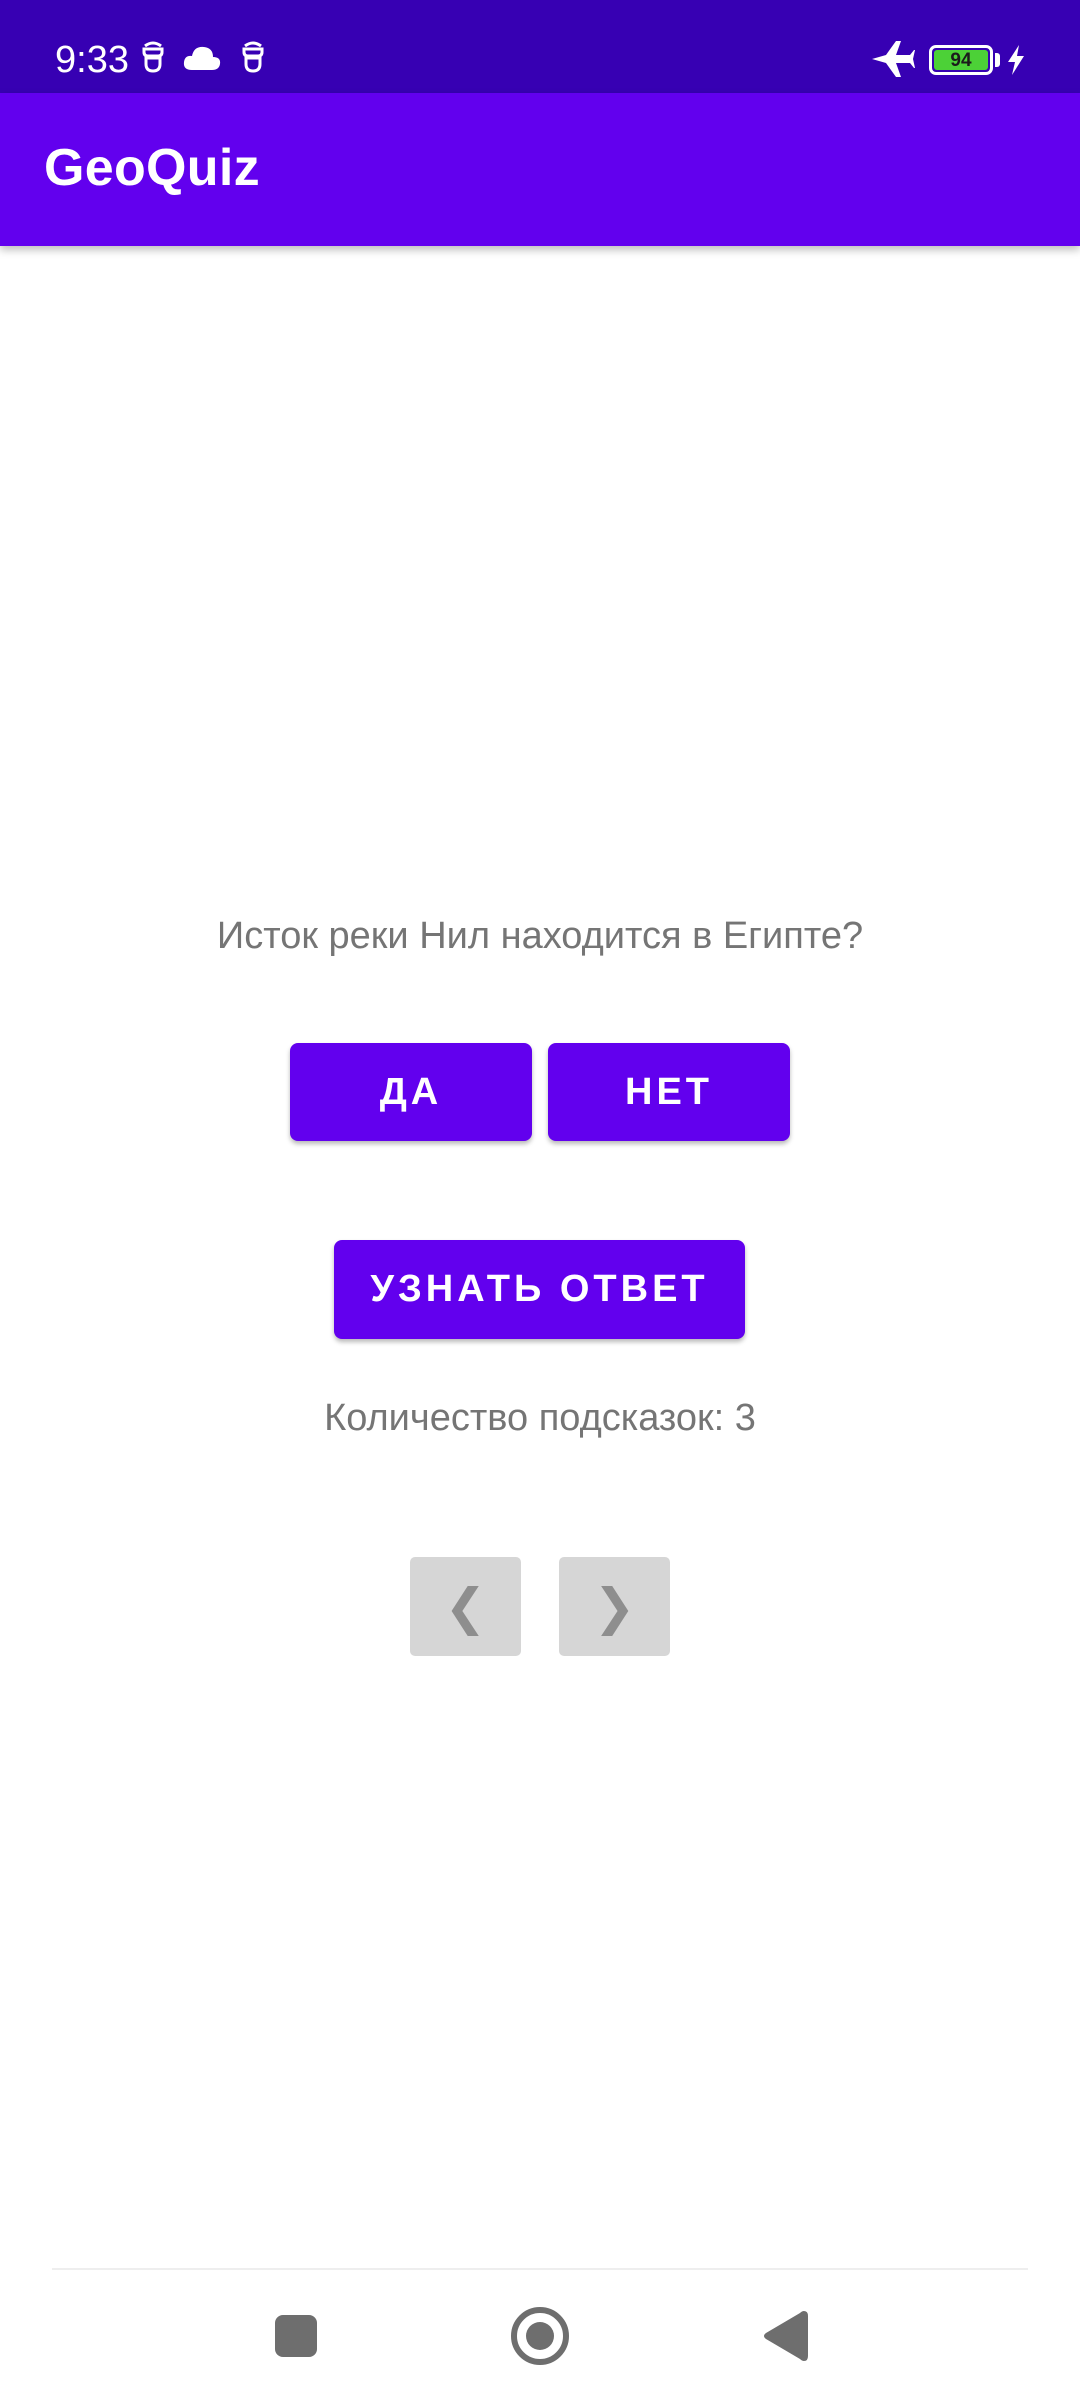 Image resolution: width=1080 pixels, height=2400 pixels. I want to click on cheat-button: УЗНАТЬ ОТВЕТ, so click(539, 1289).